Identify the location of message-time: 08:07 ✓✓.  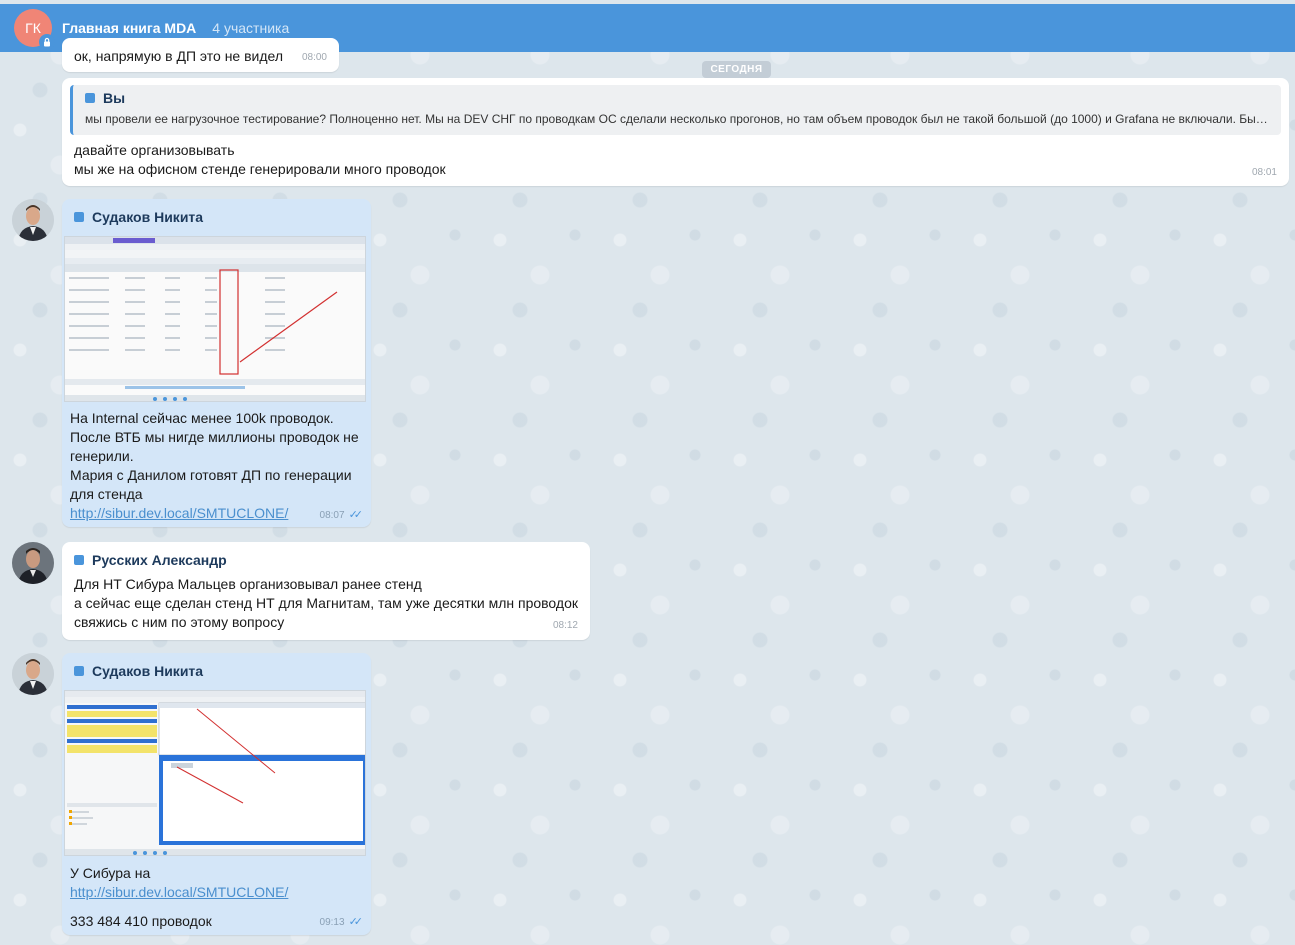
(341, 514).